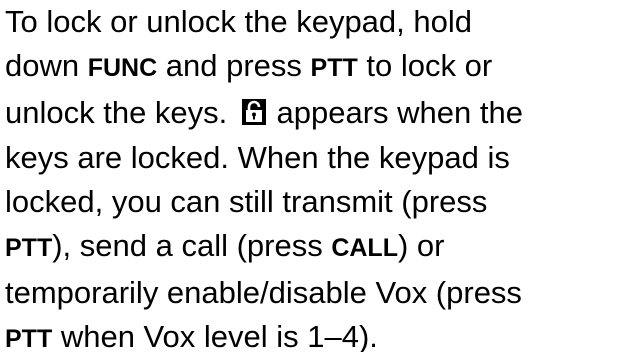  I want to click on text-segment: ) or, so click(421, 245).